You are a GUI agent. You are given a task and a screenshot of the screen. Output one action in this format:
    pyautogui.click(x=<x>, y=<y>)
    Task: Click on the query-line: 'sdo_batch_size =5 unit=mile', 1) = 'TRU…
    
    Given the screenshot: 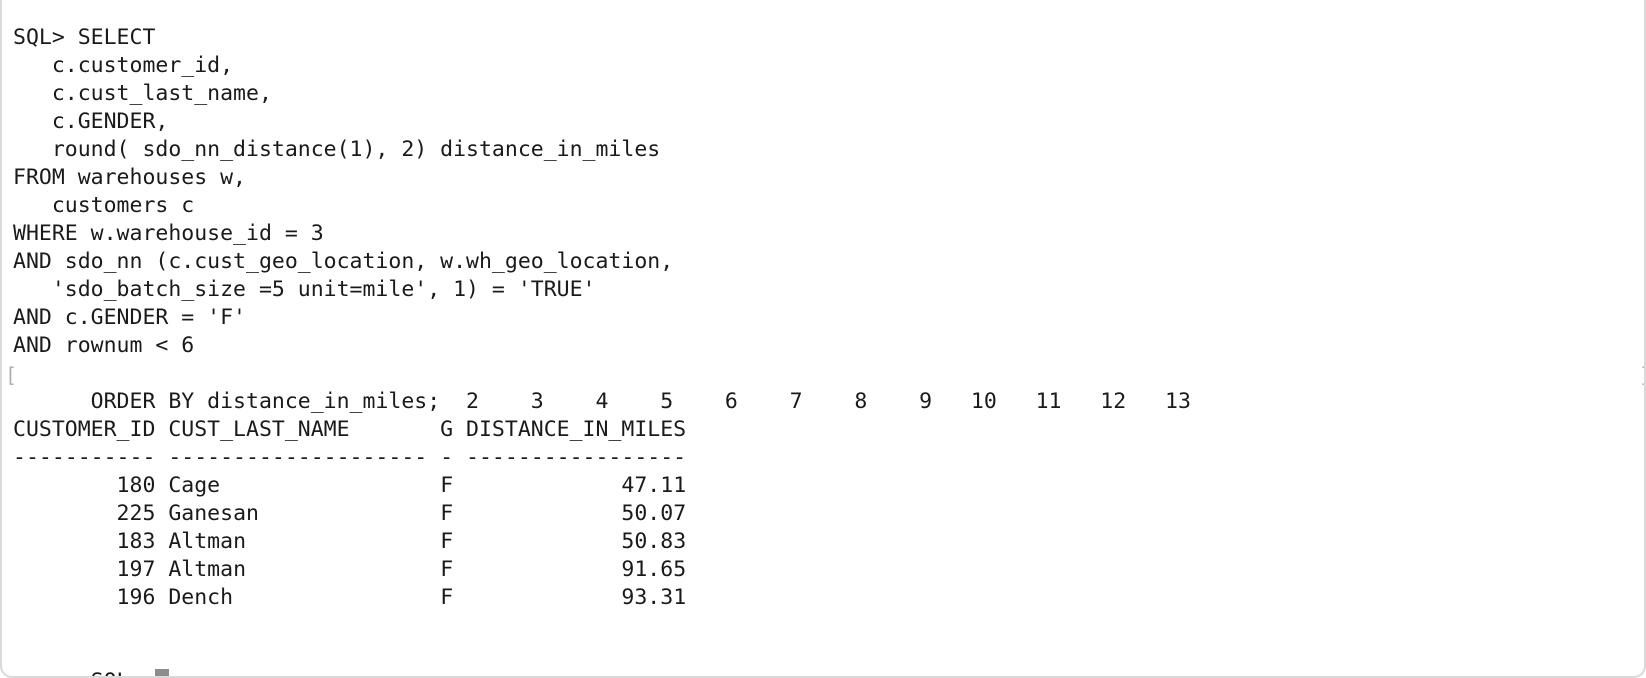 What is the action you would take?
    pyautogui.click(x=304, y=289)
    